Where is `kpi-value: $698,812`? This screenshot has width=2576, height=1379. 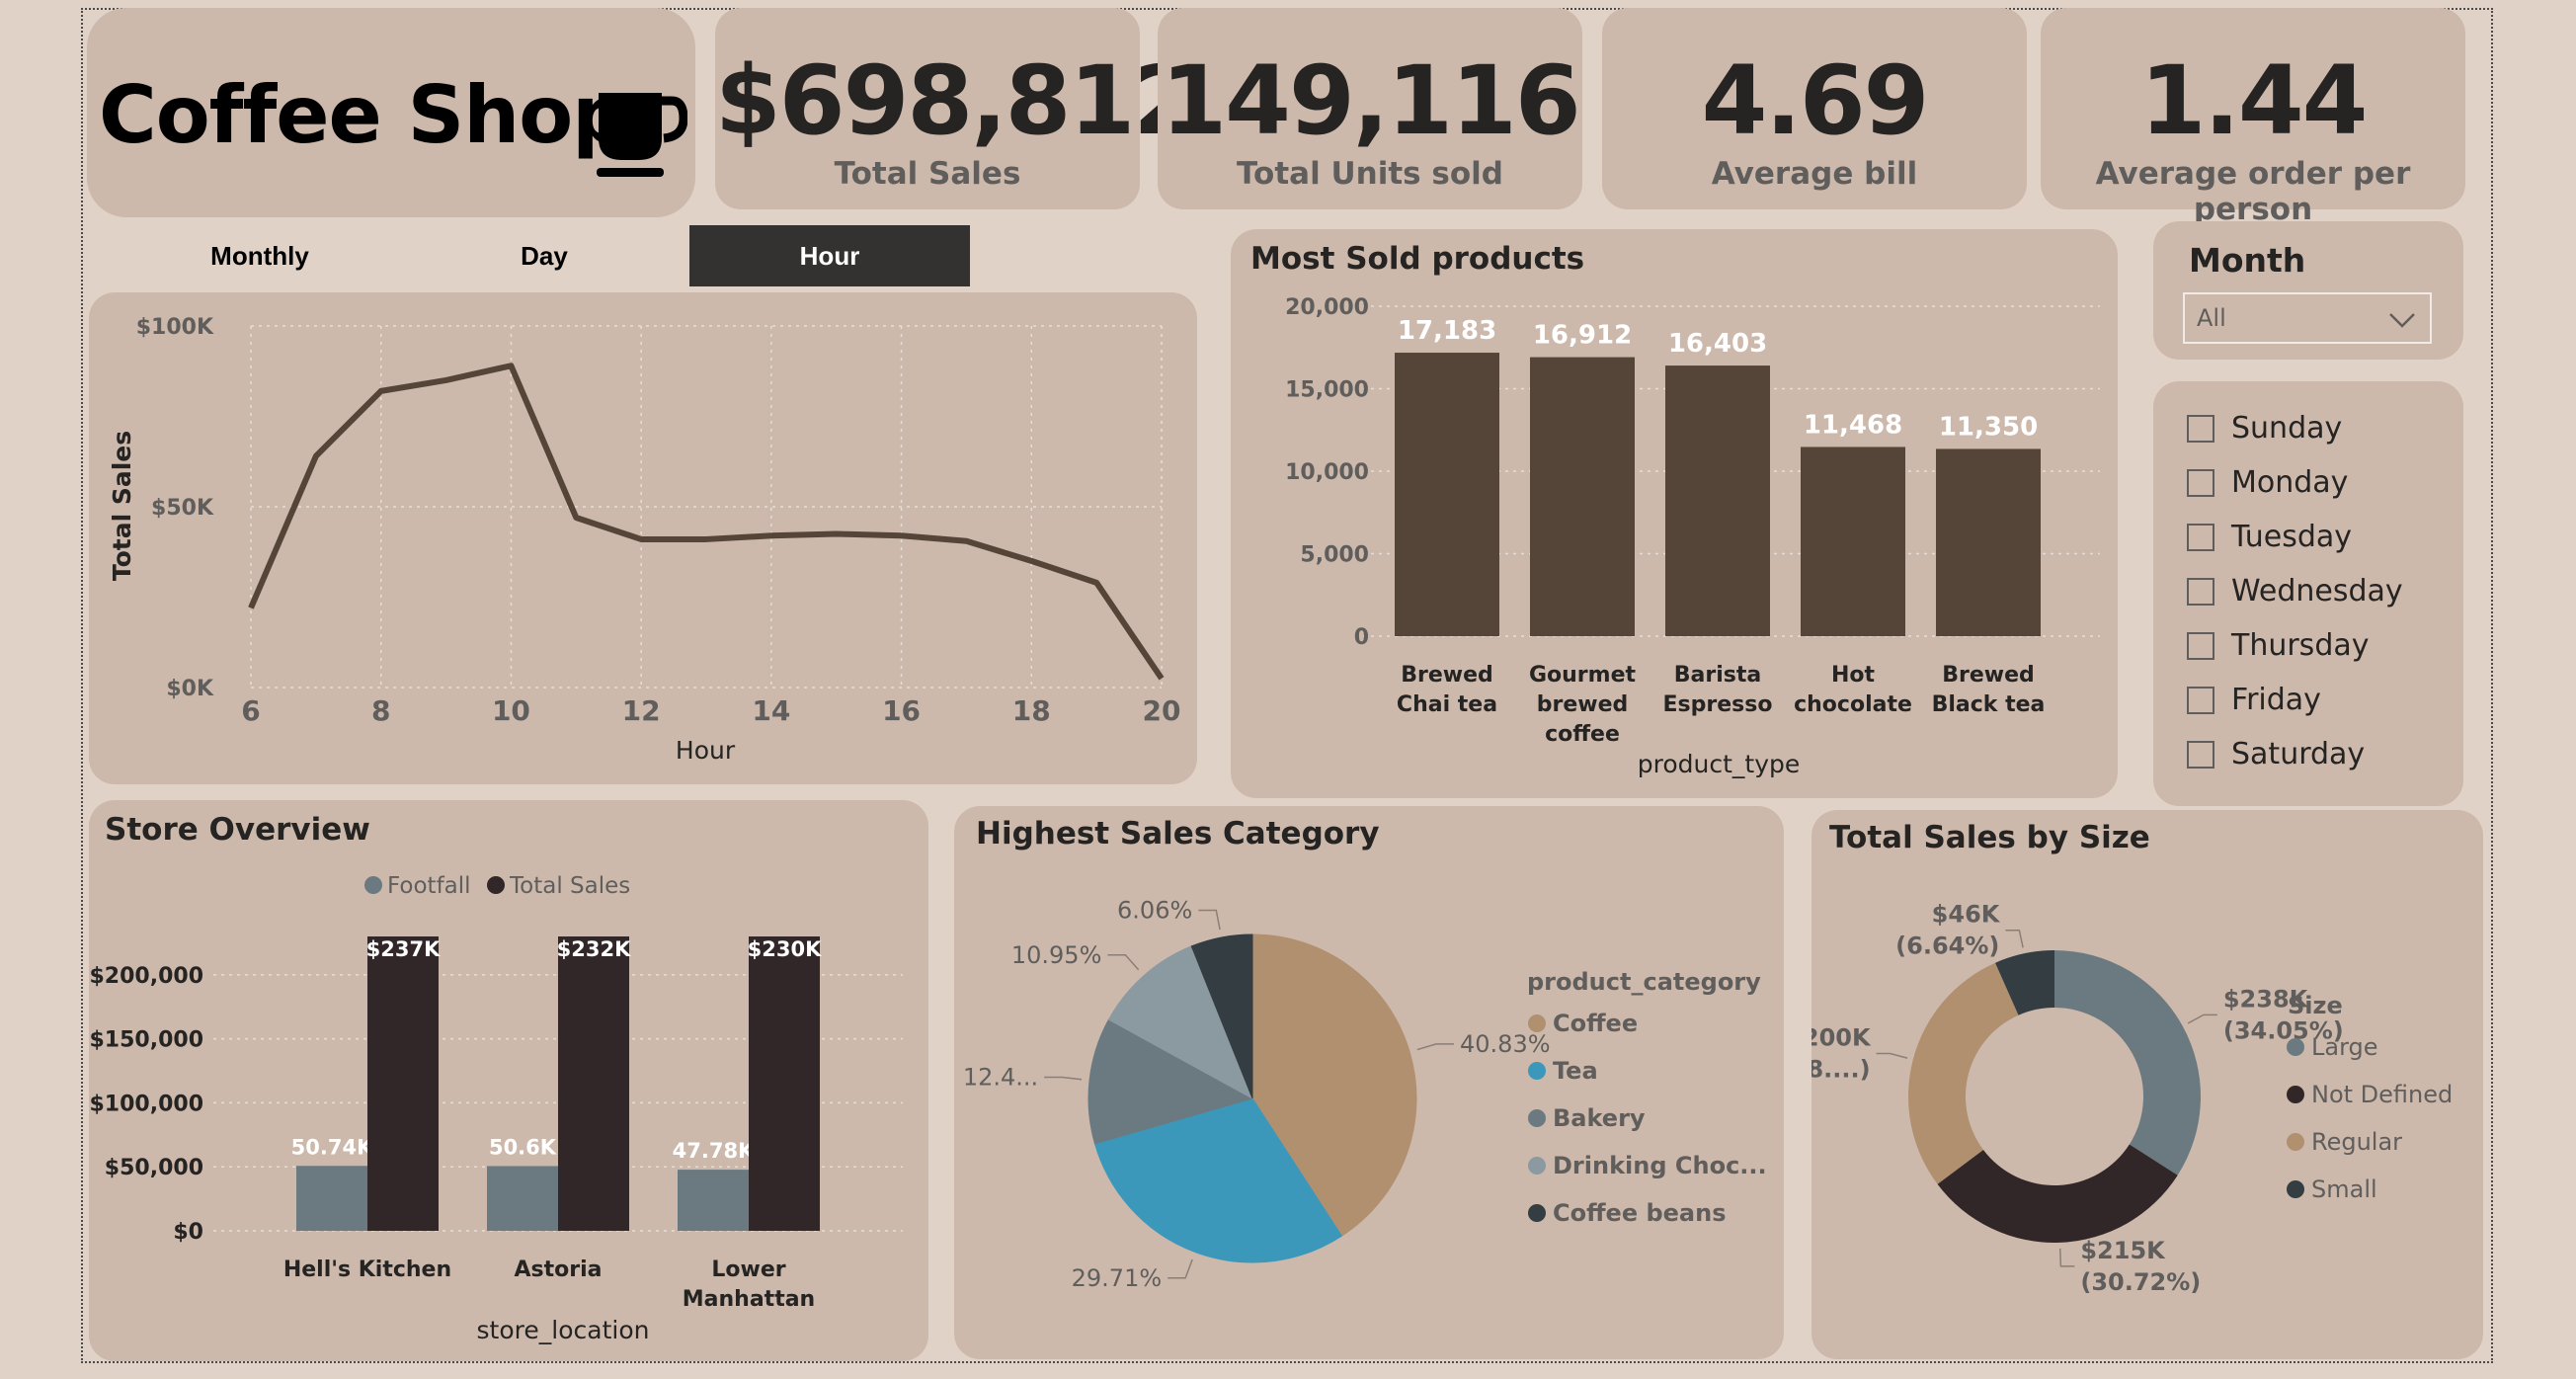 kpi-value: $698,812 is located at coordinates (957, 100).